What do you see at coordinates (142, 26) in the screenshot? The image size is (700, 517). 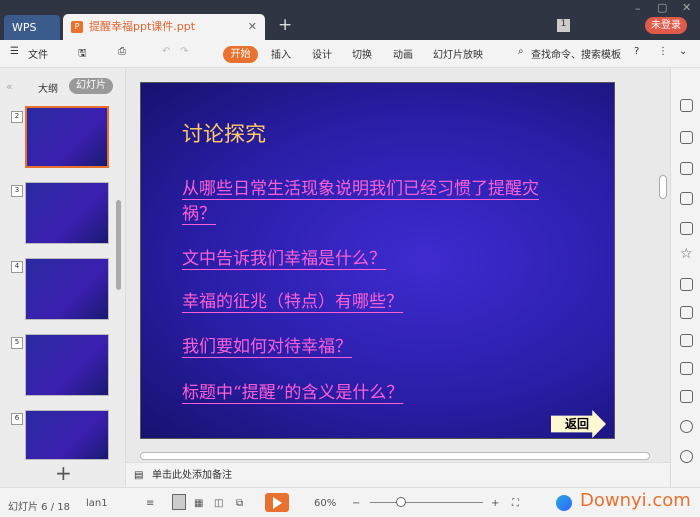 I see `document-tab-title: 提醒幸福ppt课件.ppt` at bounding box center [142, 26].